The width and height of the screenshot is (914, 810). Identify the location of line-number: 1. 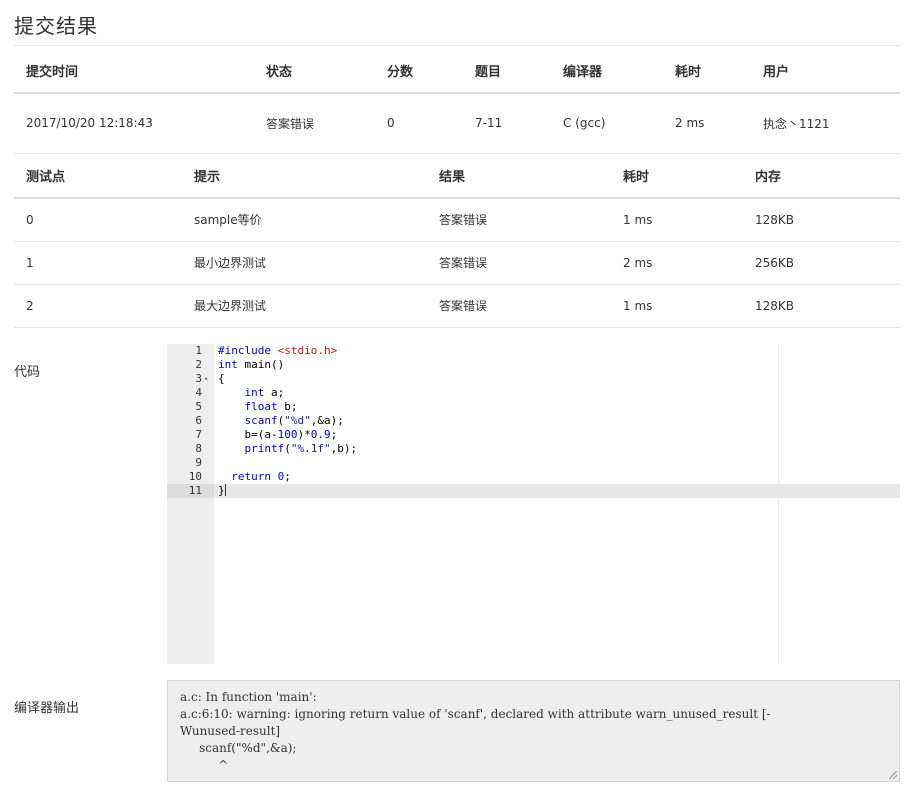
(198, 350).